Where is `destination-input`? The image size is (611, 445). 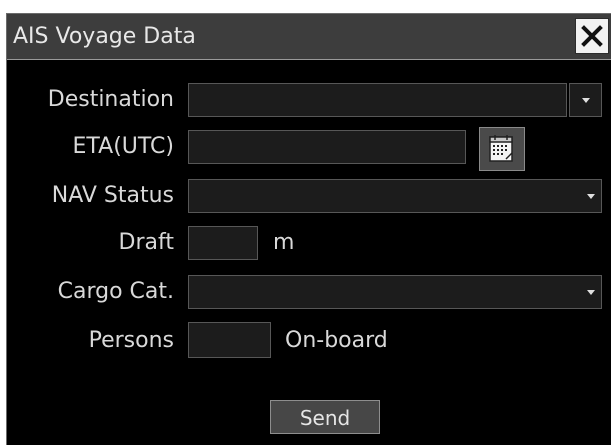
destination-input is located at coordinates (377, 100).